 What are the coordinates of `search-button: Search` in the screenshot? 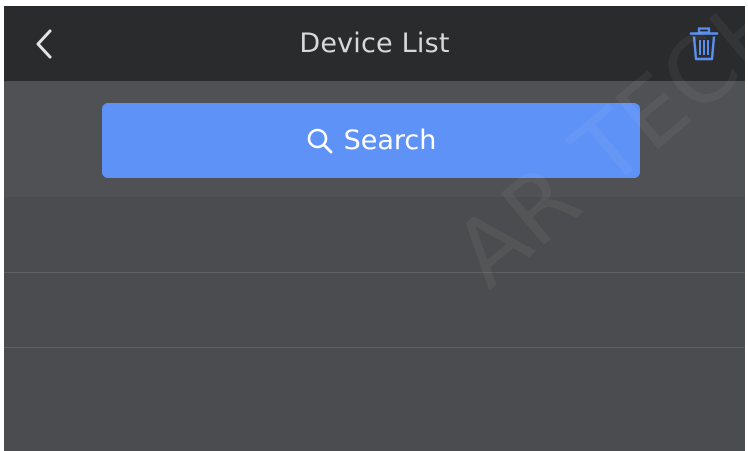 It's located at (371, 140).